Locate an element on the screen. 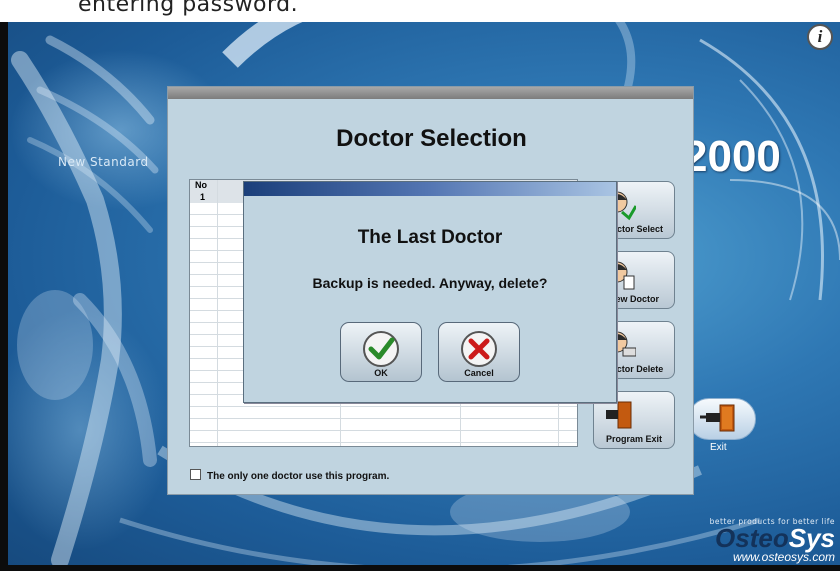 The width and height of the screenshot is (840, 571). exit-button: Exit is located at coordinates (723, 423).